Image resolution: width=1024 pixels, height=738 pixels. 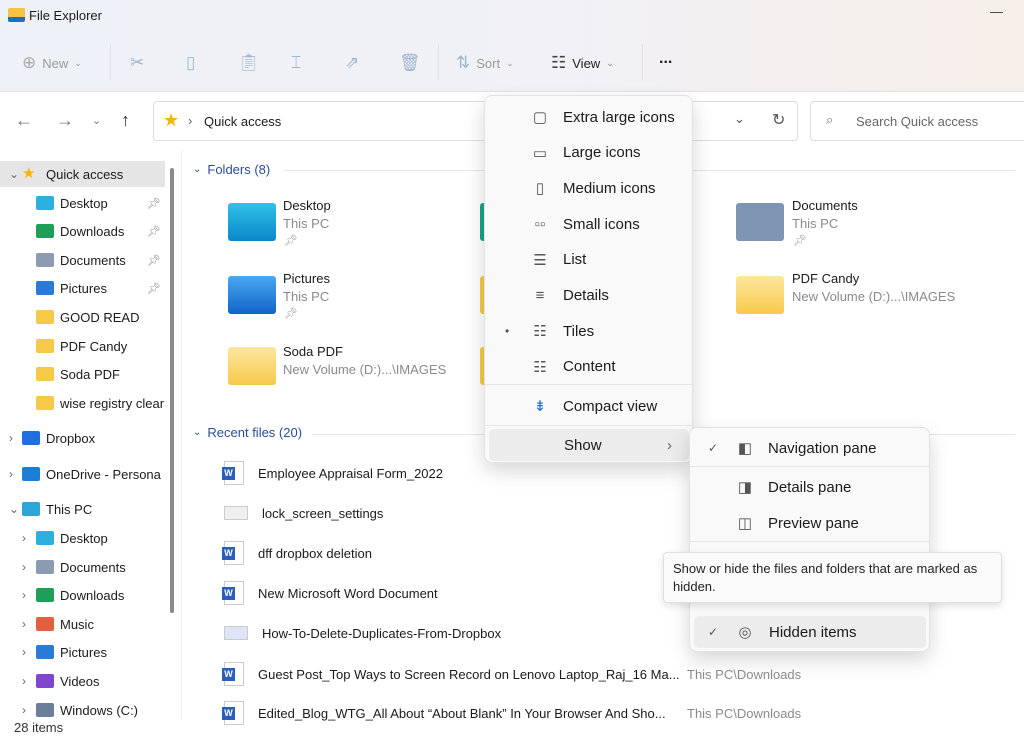 I want to click on details-icon: ≡, so click(x=540, y=295).